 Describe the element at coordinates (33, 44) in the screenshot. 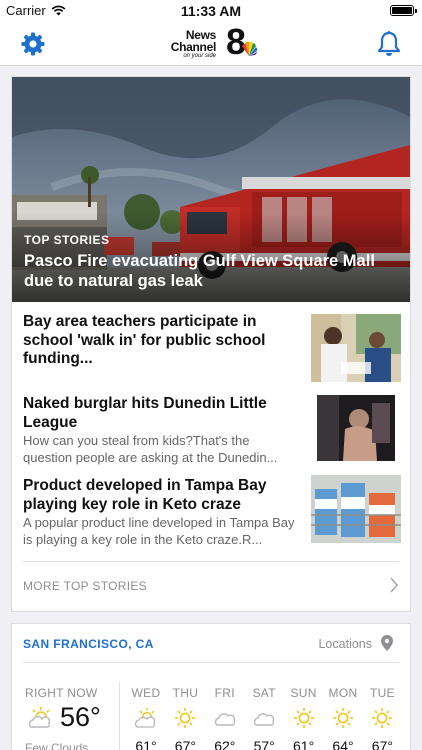

I see `gear-icon` at that location.